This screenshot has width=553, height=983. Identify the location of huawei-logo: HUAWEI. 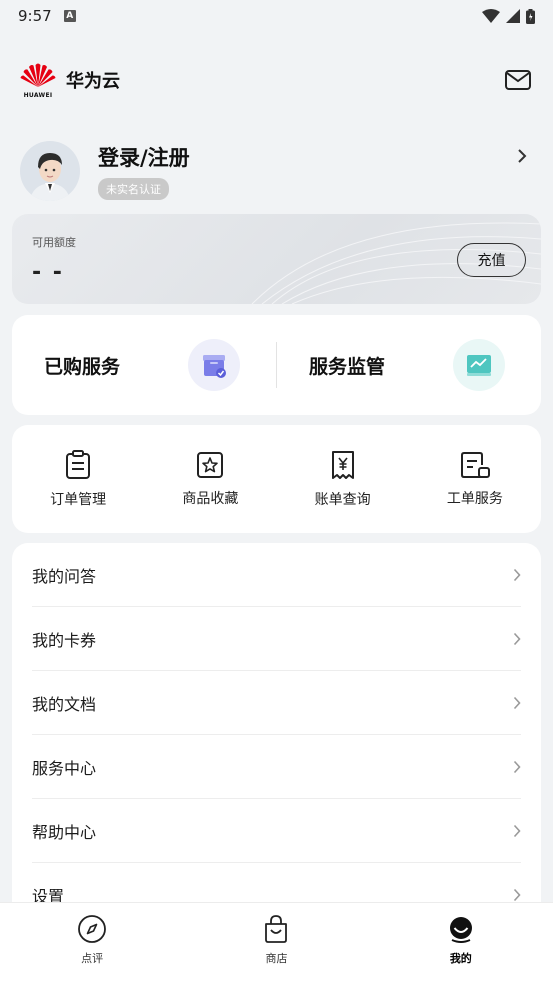
(38, 80).